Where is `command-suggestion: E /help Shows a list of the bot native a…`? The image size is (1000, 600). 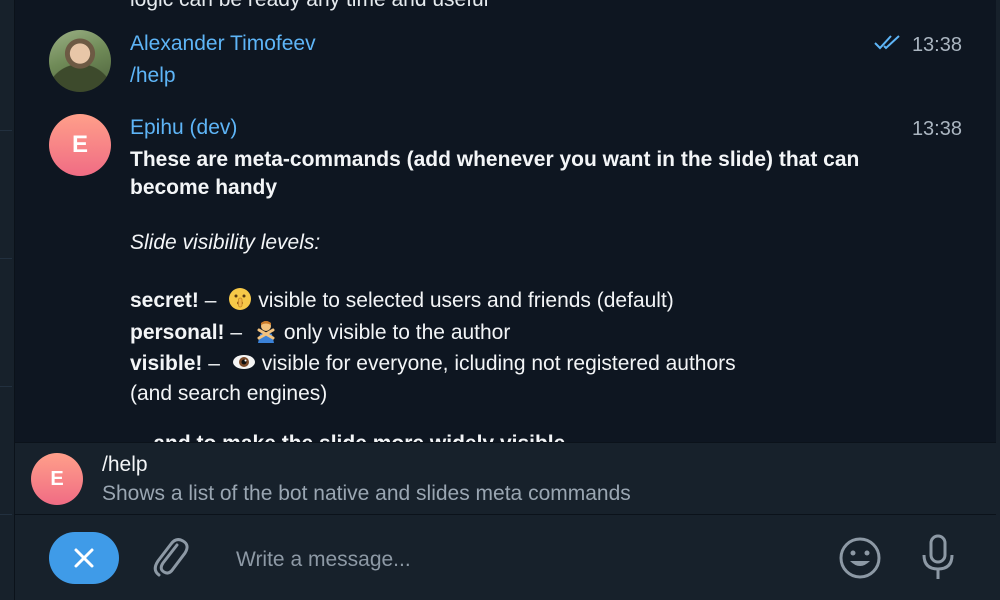 command-suggestion: E /help Shows a list of the bot native a… is located at coordinates (505, 478).